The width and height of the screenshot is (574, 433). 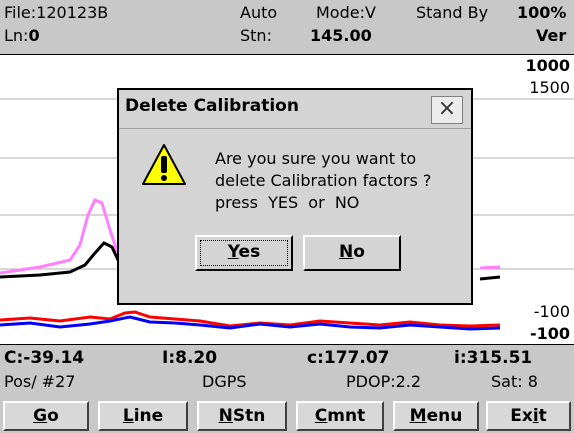 I want to click on go-label: o, so click(x=53, y=416).